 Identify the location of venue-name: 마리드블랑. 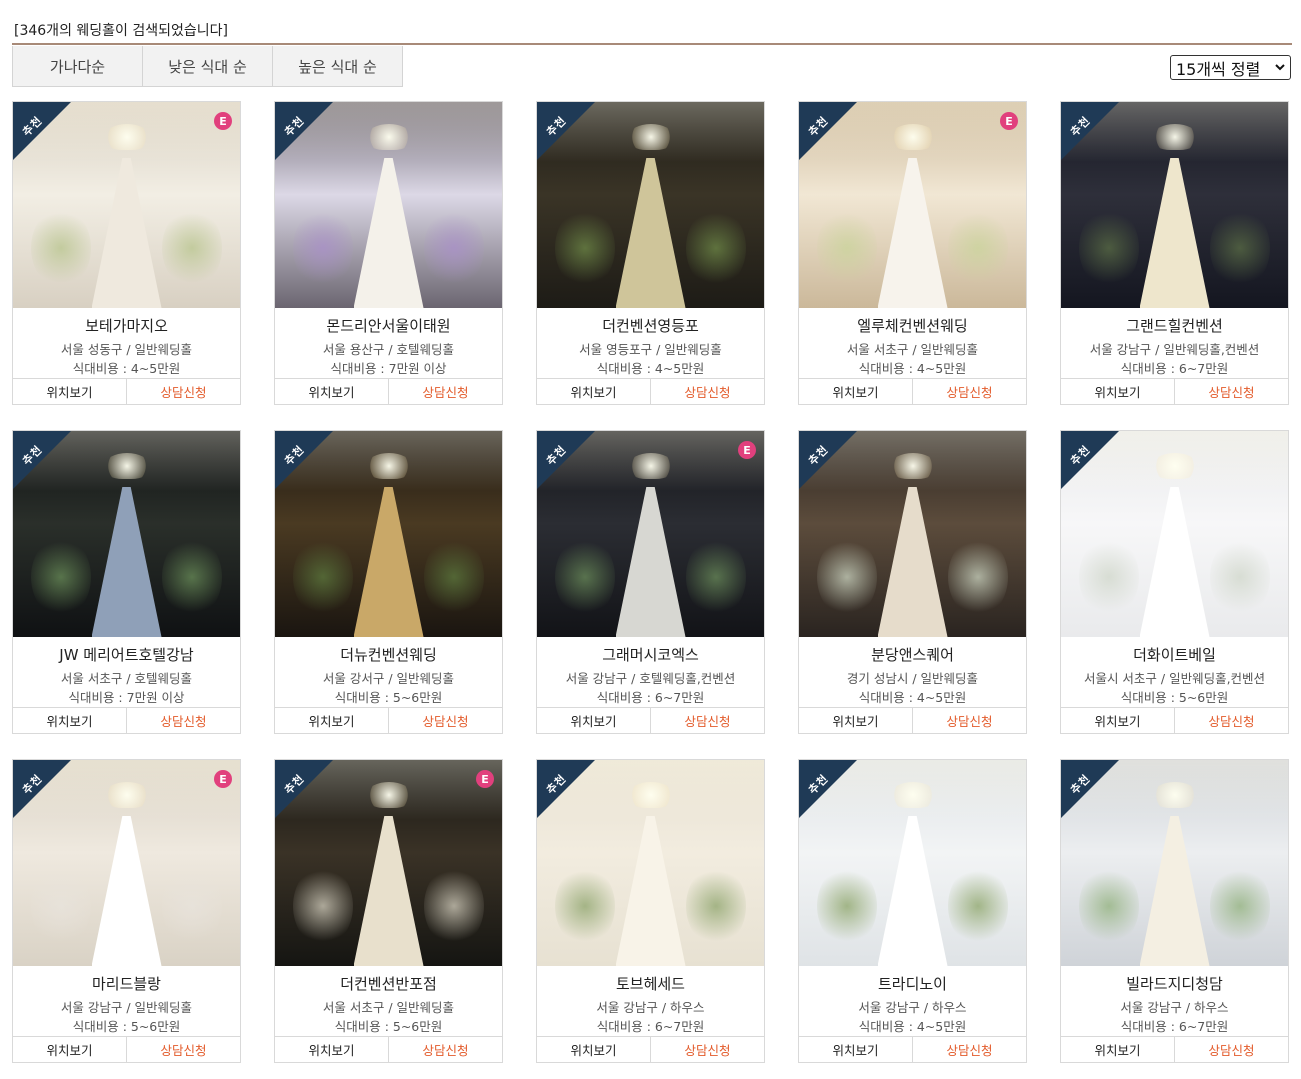
(126, 983).